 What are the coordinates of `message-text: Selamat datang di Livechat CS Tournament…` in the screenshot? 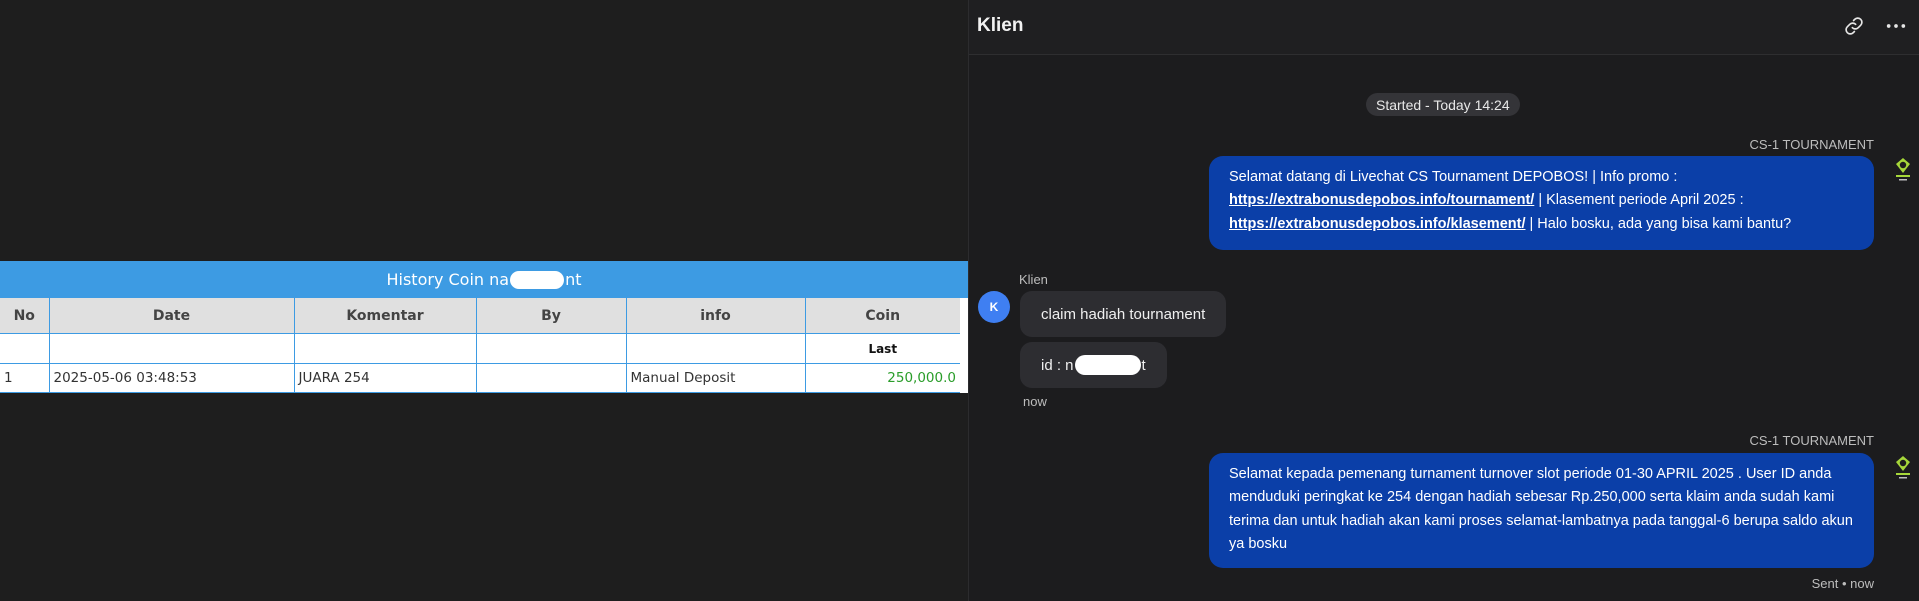 It's located at (1453, 177).